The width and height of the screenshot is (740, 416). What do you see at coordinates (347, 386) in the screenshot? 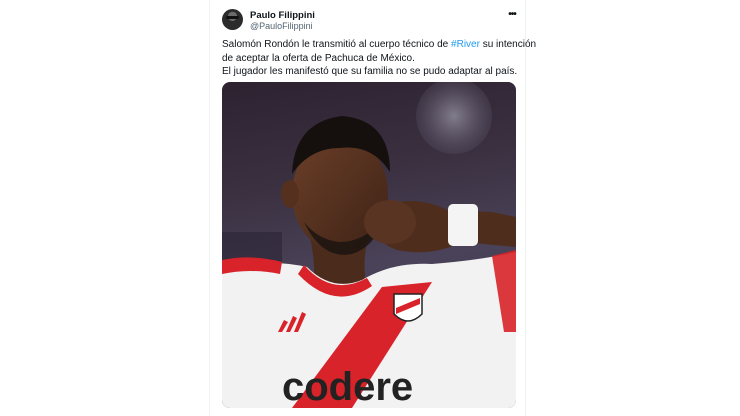
I see `sponsor-logo: codere` at bounding box center [347, 386].